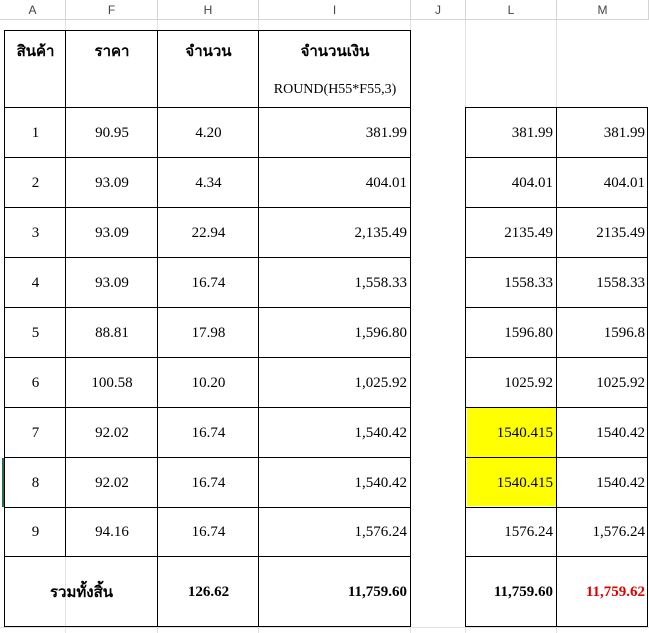 The width and height of the screenshot is (649, 633). What do you see at coordinates (511, 333) in the screenshot?
I see `cell-l: 1596.80` at bounding box center [511, 333].